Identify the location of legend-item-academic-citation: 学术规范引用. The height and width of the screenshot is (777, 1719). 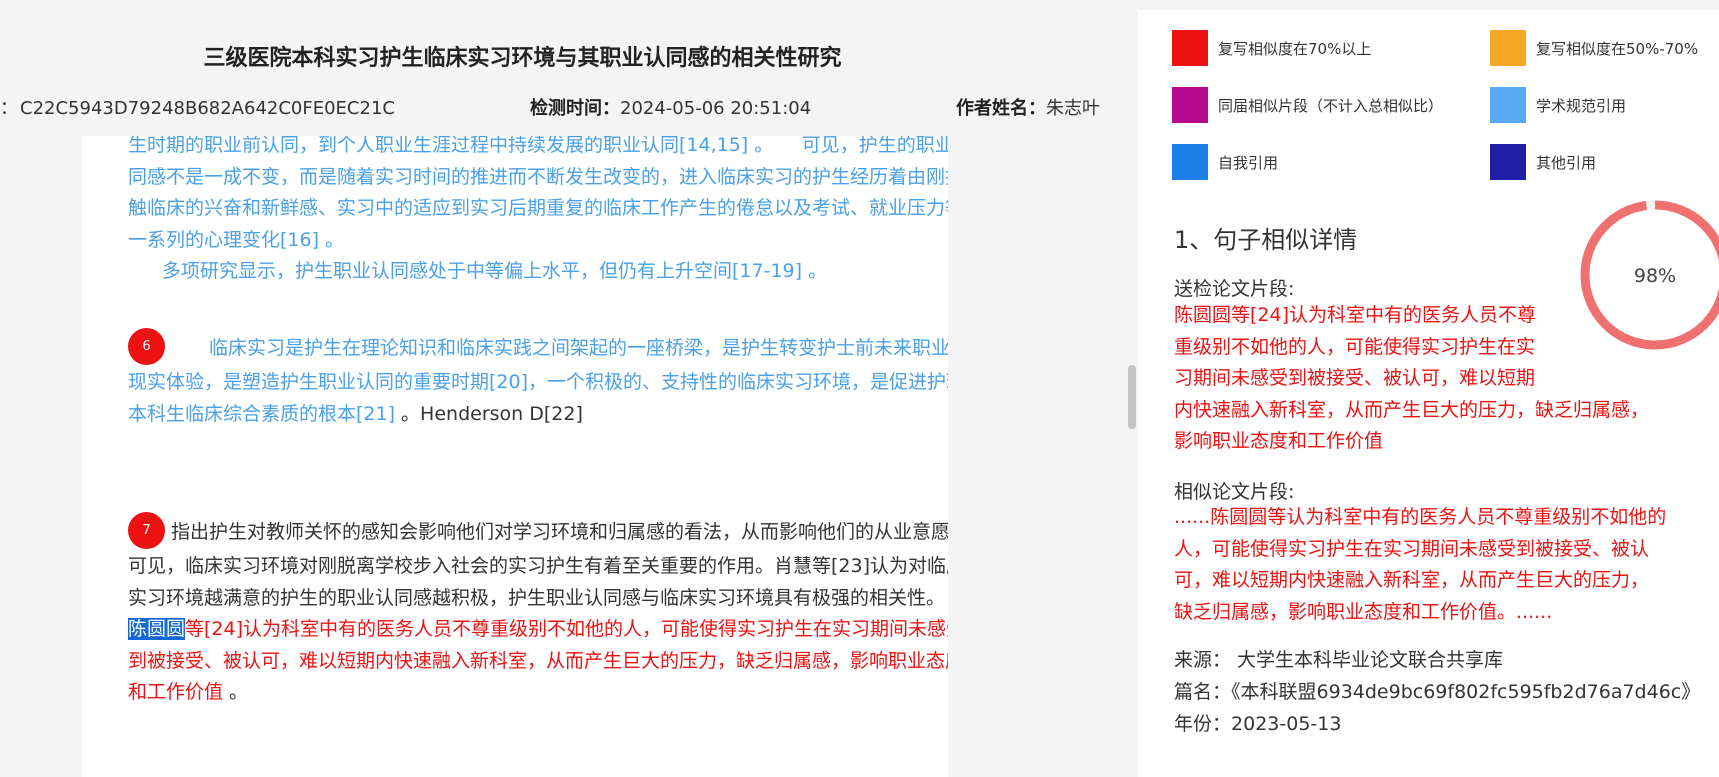
(1558, 105).